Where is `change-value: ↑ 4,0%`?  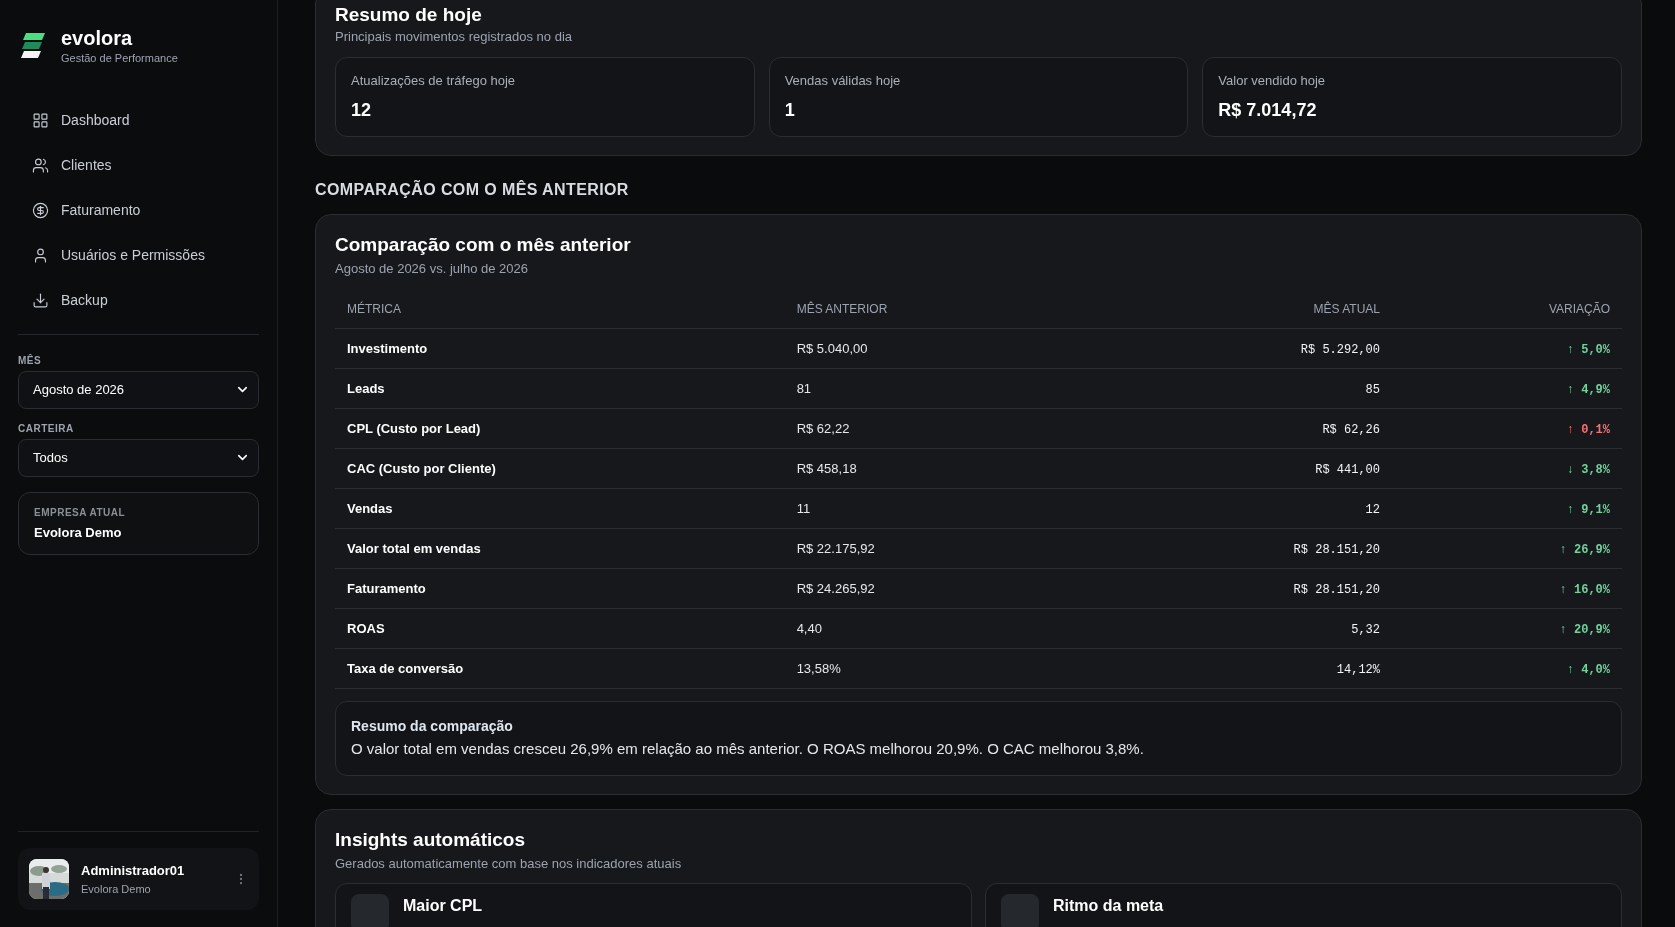
change-value: ↑ 4,0% is located at coordinates (1588, 669).